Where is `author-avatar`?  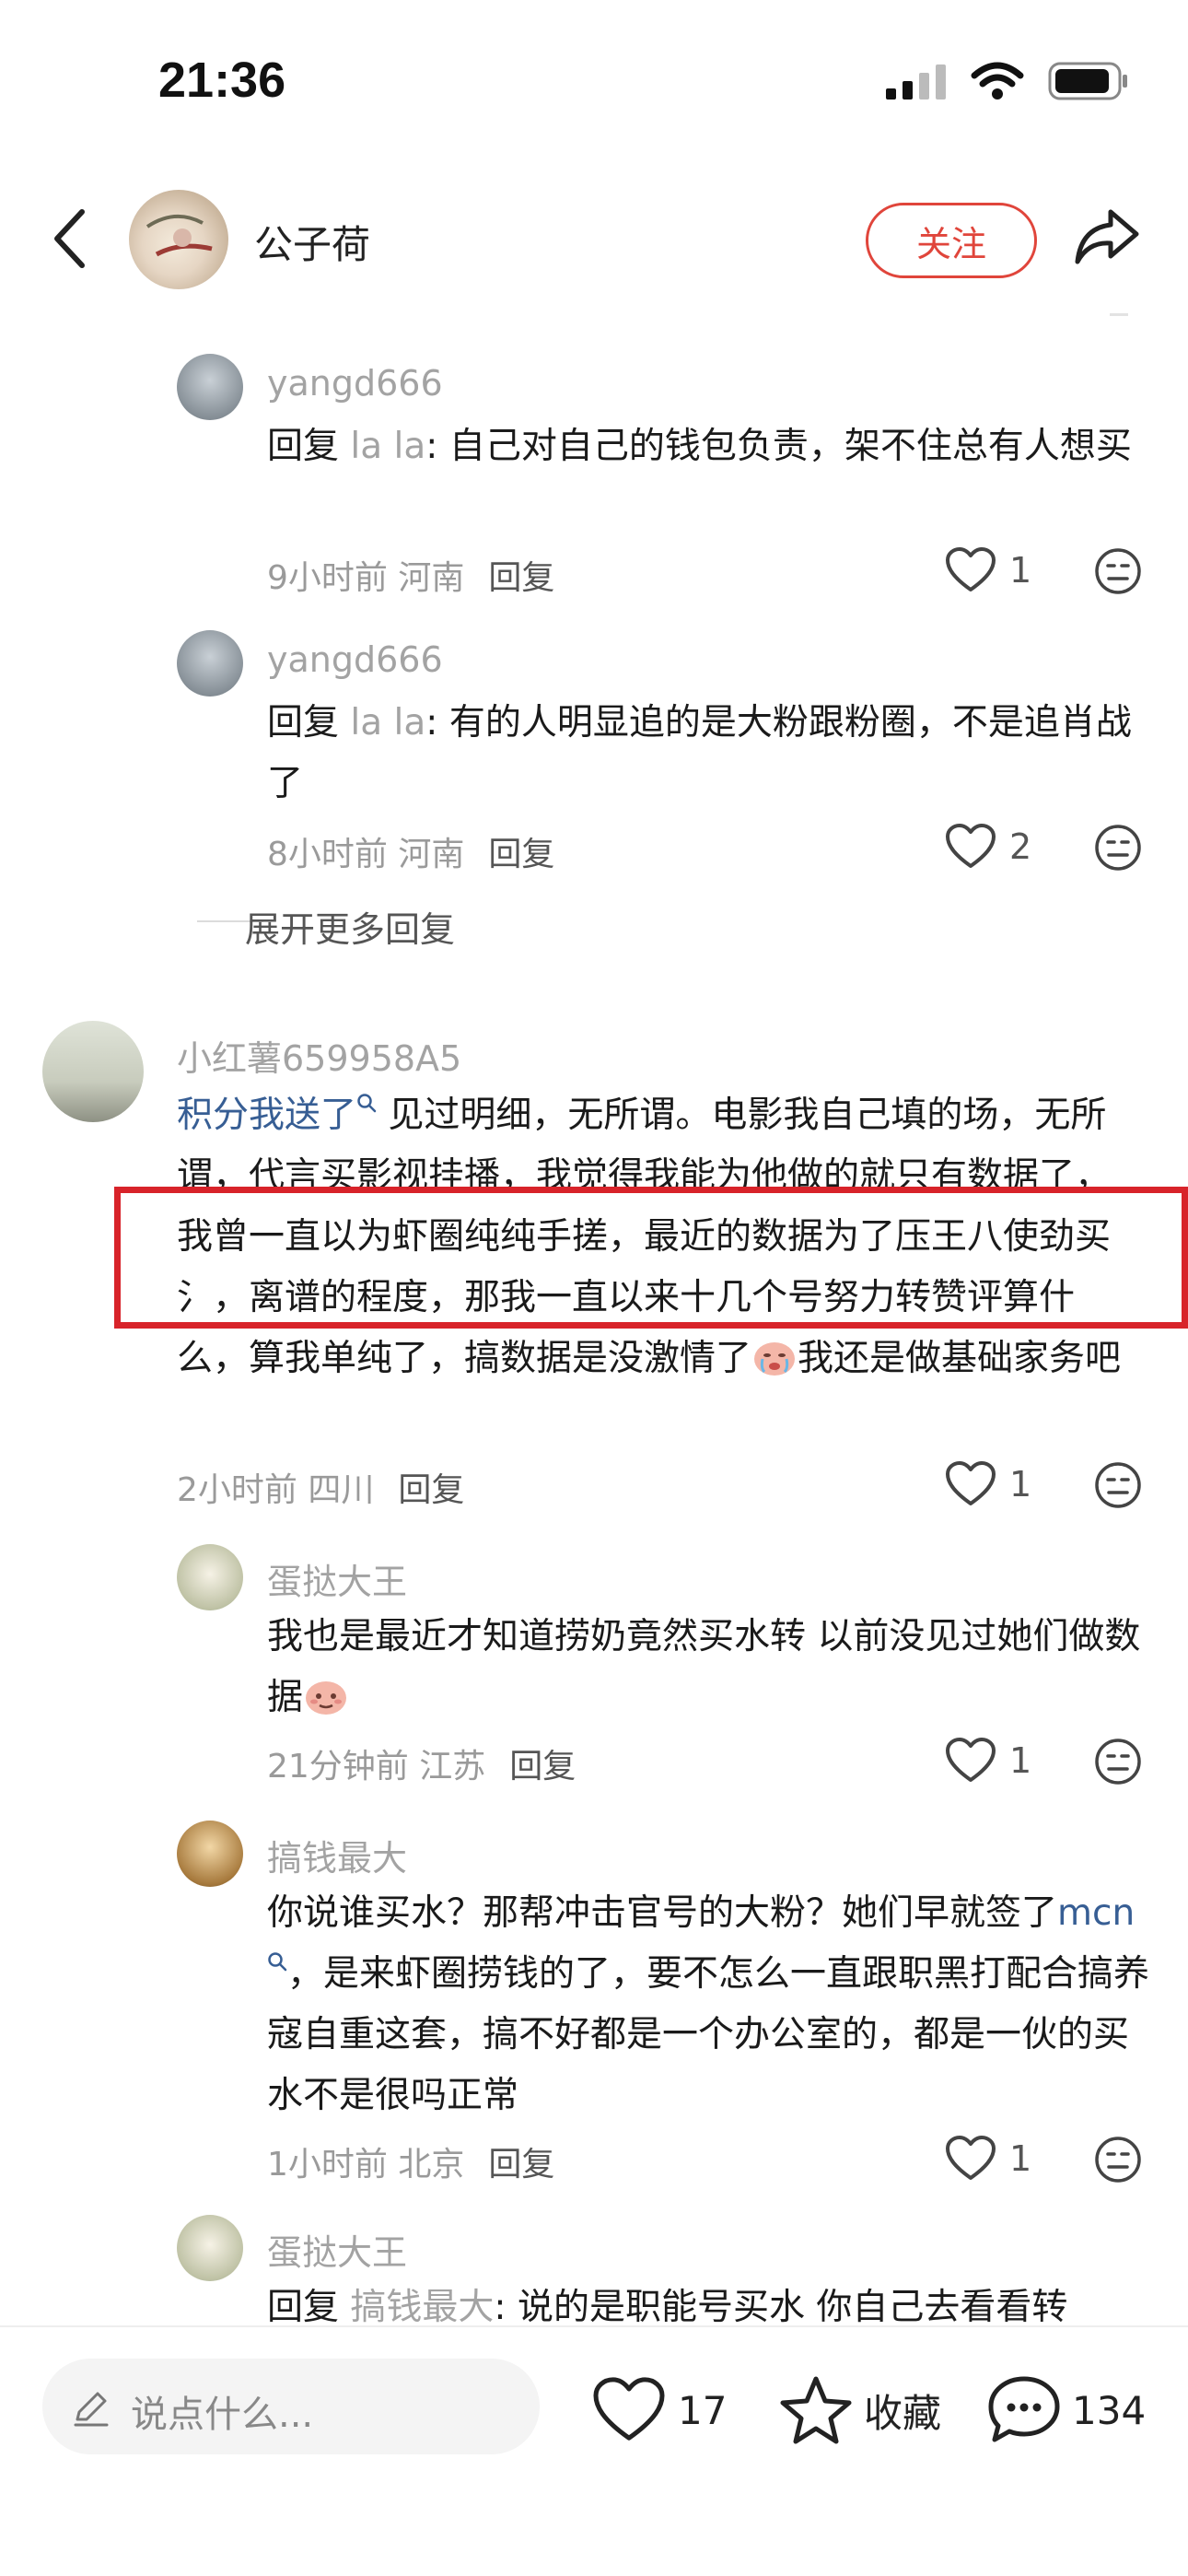
author-avatar is located at coordinates (178, 239).